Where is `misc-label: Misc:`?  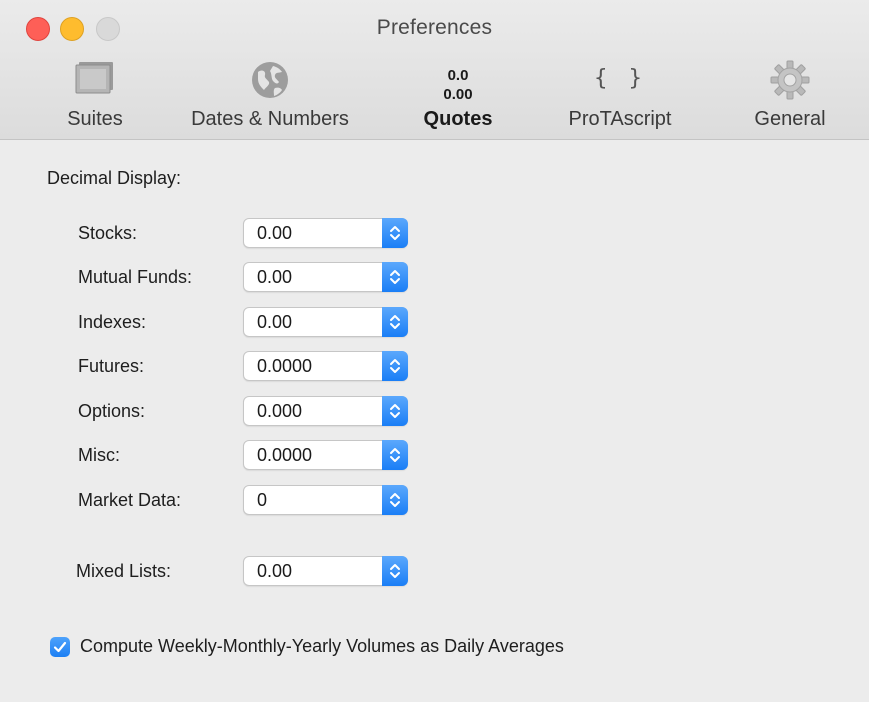 misc-label: Misc: is located at coordinates (99, 455).